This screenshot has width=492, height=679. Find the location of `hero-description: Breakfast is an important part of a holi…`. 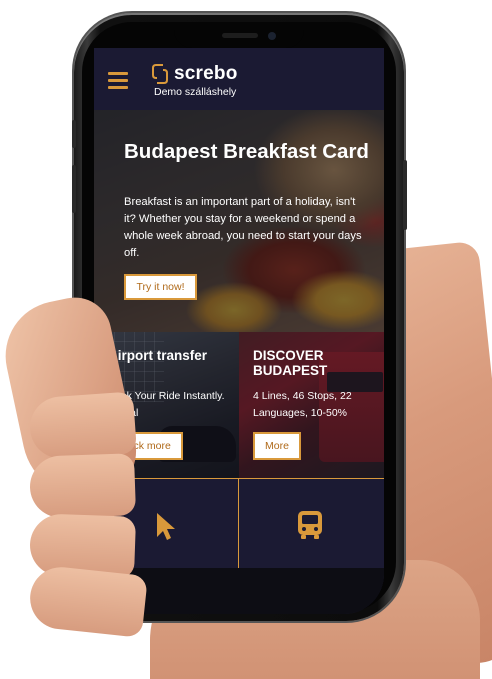

hero-description: Breakfast is an important part of a holi… is located at coordinates (243, 227).